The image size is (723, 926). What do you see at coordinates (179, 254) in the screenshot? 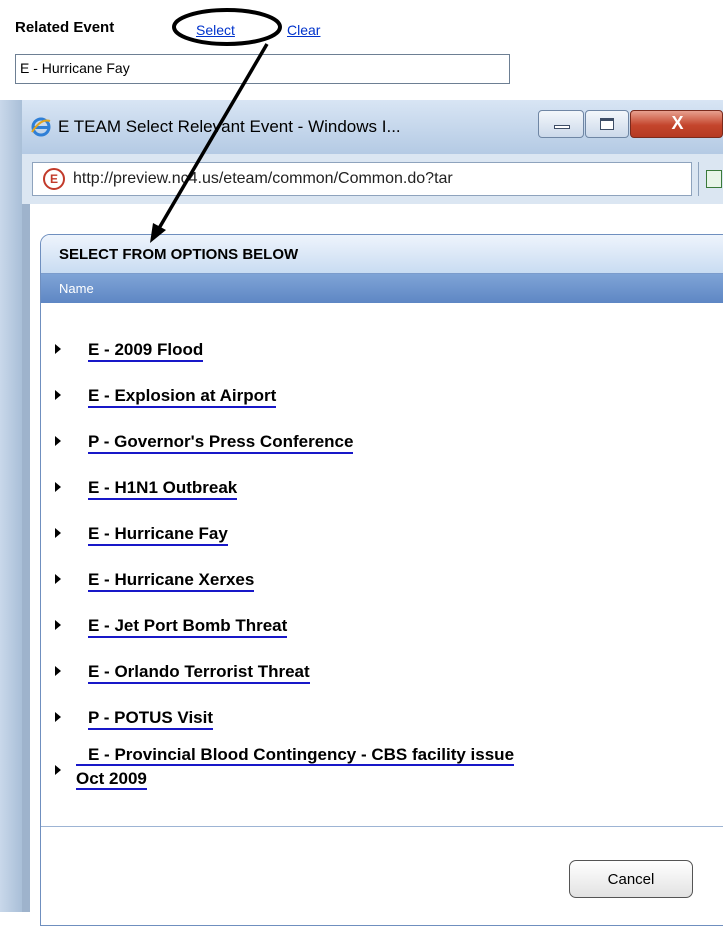
I see `dialog-title: SELECT FROM OPTIONS BELOW` at bounding box center [179, 254].